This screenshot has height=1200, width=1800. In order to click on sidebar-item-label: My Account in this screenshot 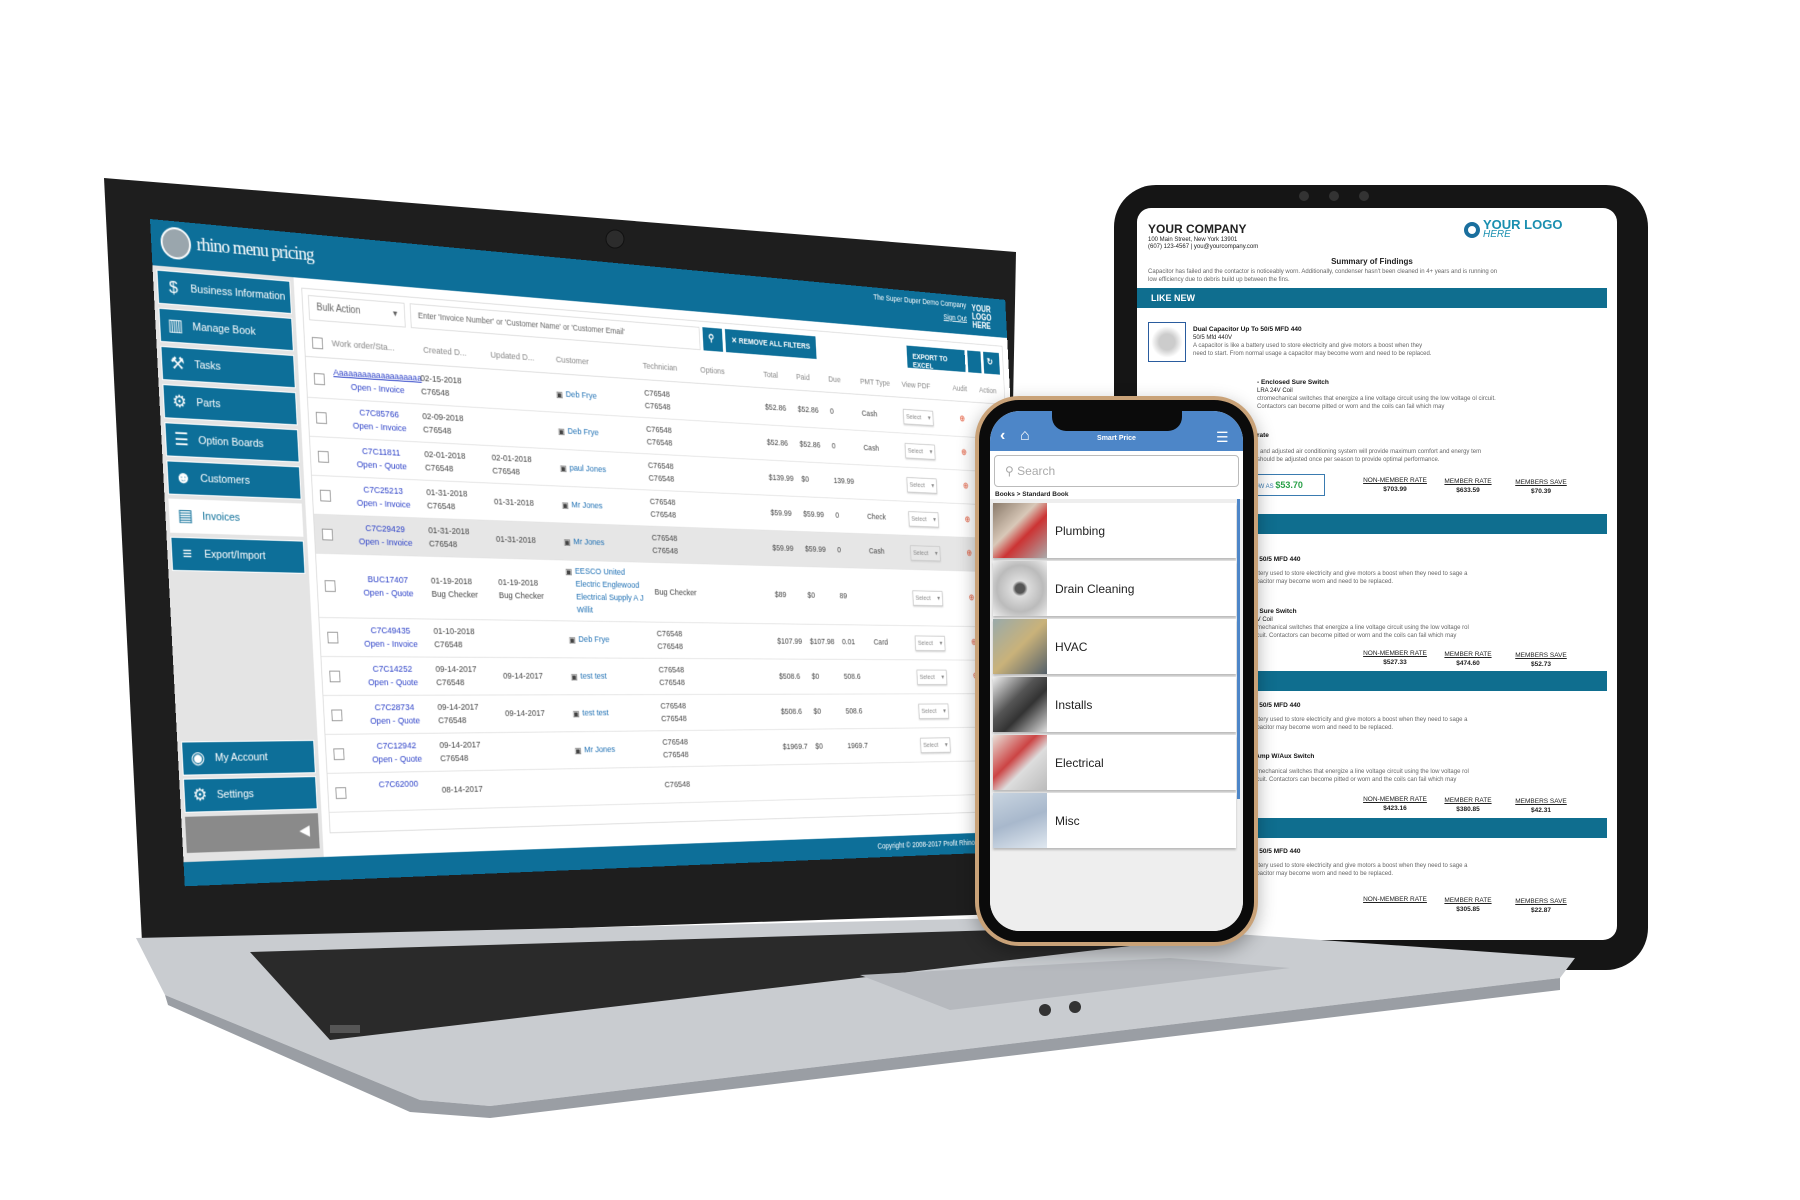, I will do `click(241, 757)`.